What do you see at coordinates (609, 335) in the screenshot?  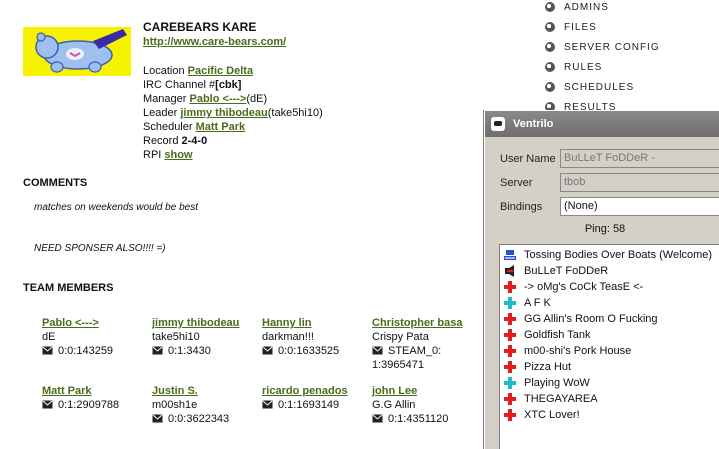 I see `channel-row: Goldfish Tank` at bounding box center [609, 335].